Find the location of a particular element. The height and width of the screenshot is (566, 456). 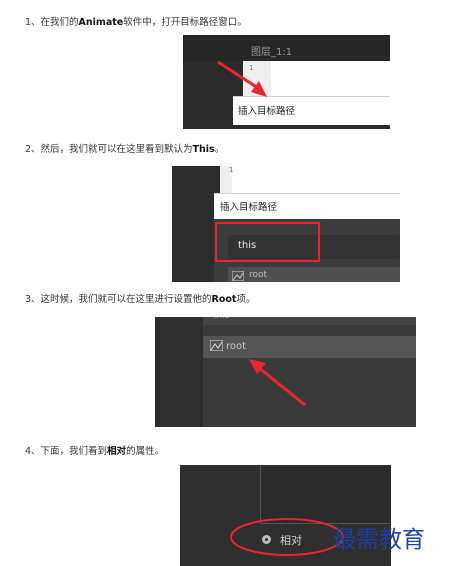

screenshot-2: 1 插入目标路径 this root is located at coordinates (286, 224).